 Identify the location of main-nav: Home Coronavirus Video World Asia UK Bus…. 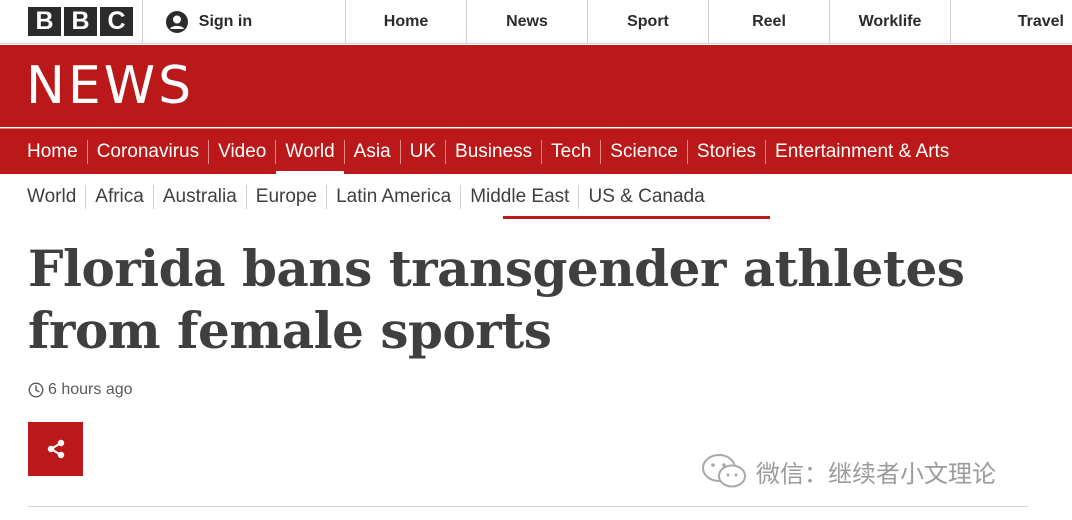
(536, 151).